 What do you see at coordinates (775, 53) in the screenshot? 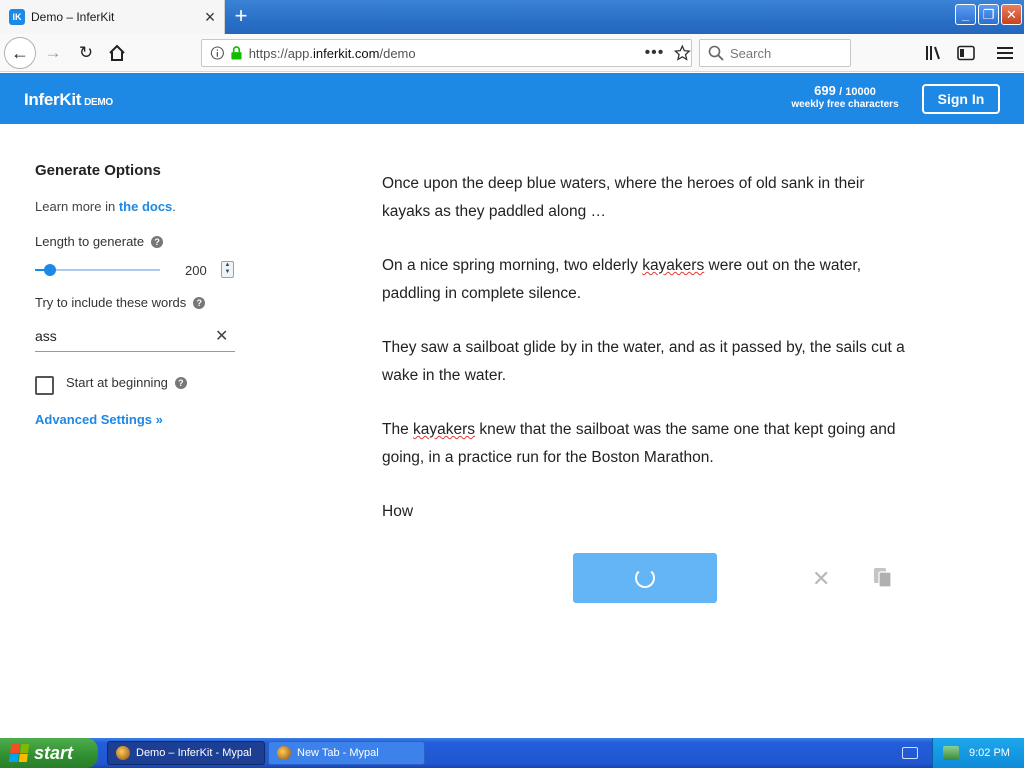
I see `search-bar: Search` at bounding box center [775, 53].